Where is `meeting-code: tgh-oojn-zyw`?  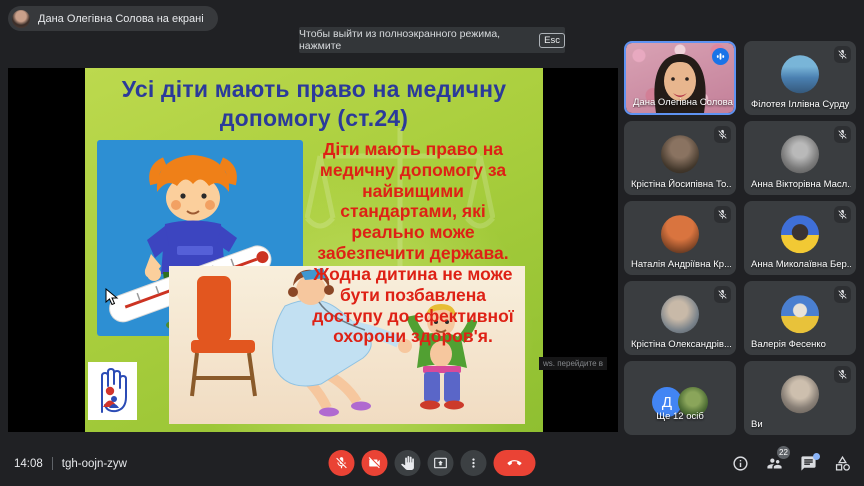
meeting-code: tgh-oojn-zyw is located at coordinates (94, 463).